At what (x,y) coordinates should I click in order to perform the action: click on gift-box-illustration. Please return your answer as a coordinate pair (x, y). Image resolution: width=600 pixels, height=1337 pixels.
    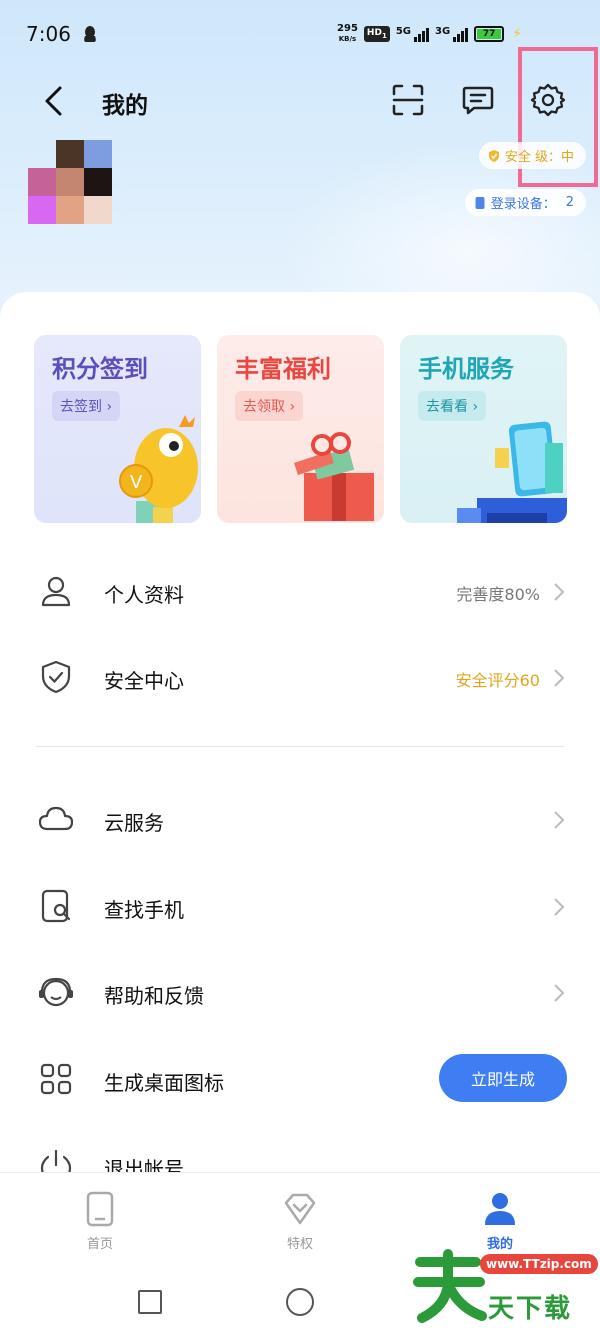
    Looking at the image, I should click on (334, 476).